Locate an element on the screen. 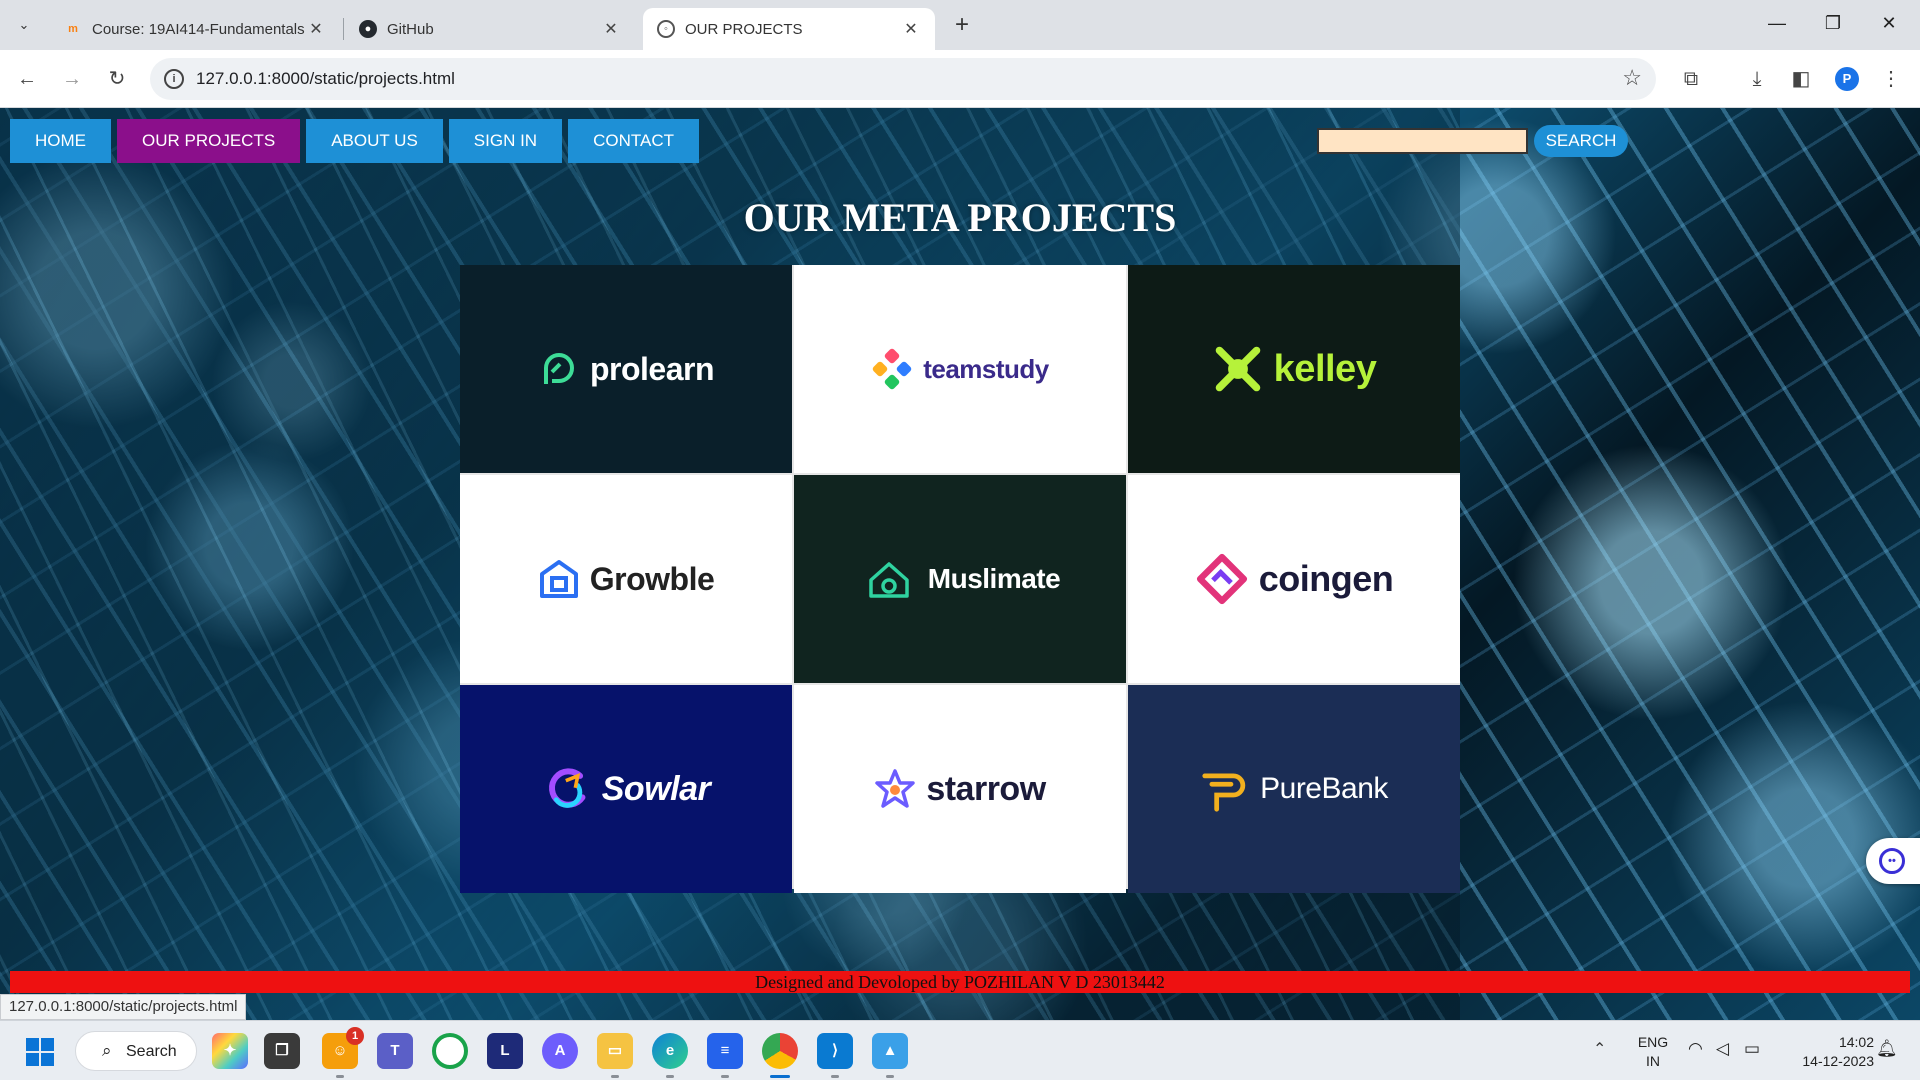  project-card-teamstudy: teamstudy is located at coordinates (960, 369).